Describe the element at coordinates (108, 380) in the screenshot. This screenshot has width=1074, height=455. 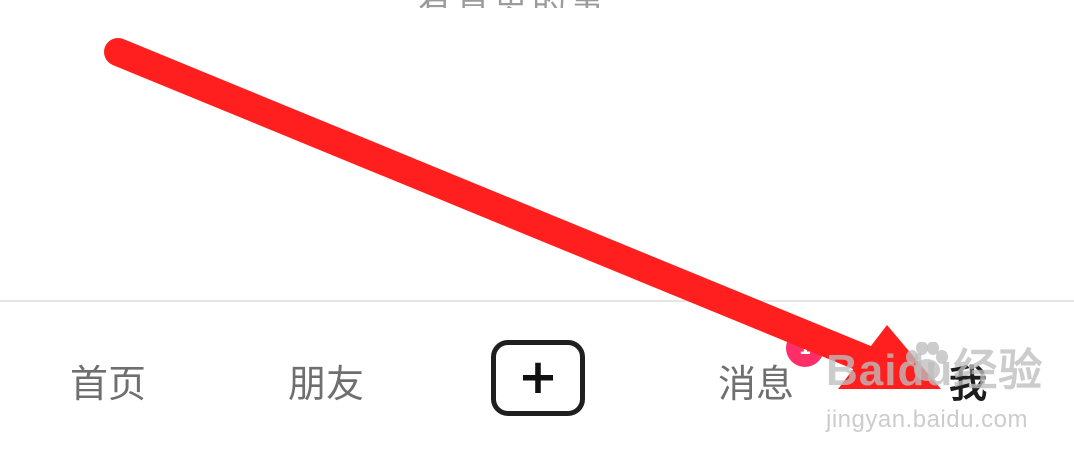
I see `nav-home: 首页` at that location.